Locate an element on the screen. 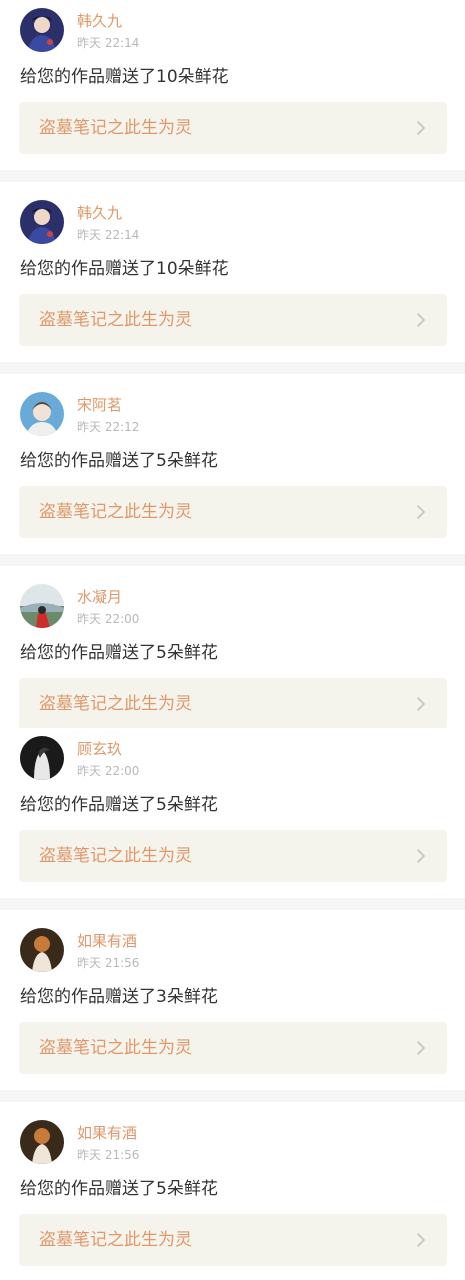 The height and width of the screenshot is (1280, 465). user-name: 宋阿茗 is located at coordinates (99, 405).